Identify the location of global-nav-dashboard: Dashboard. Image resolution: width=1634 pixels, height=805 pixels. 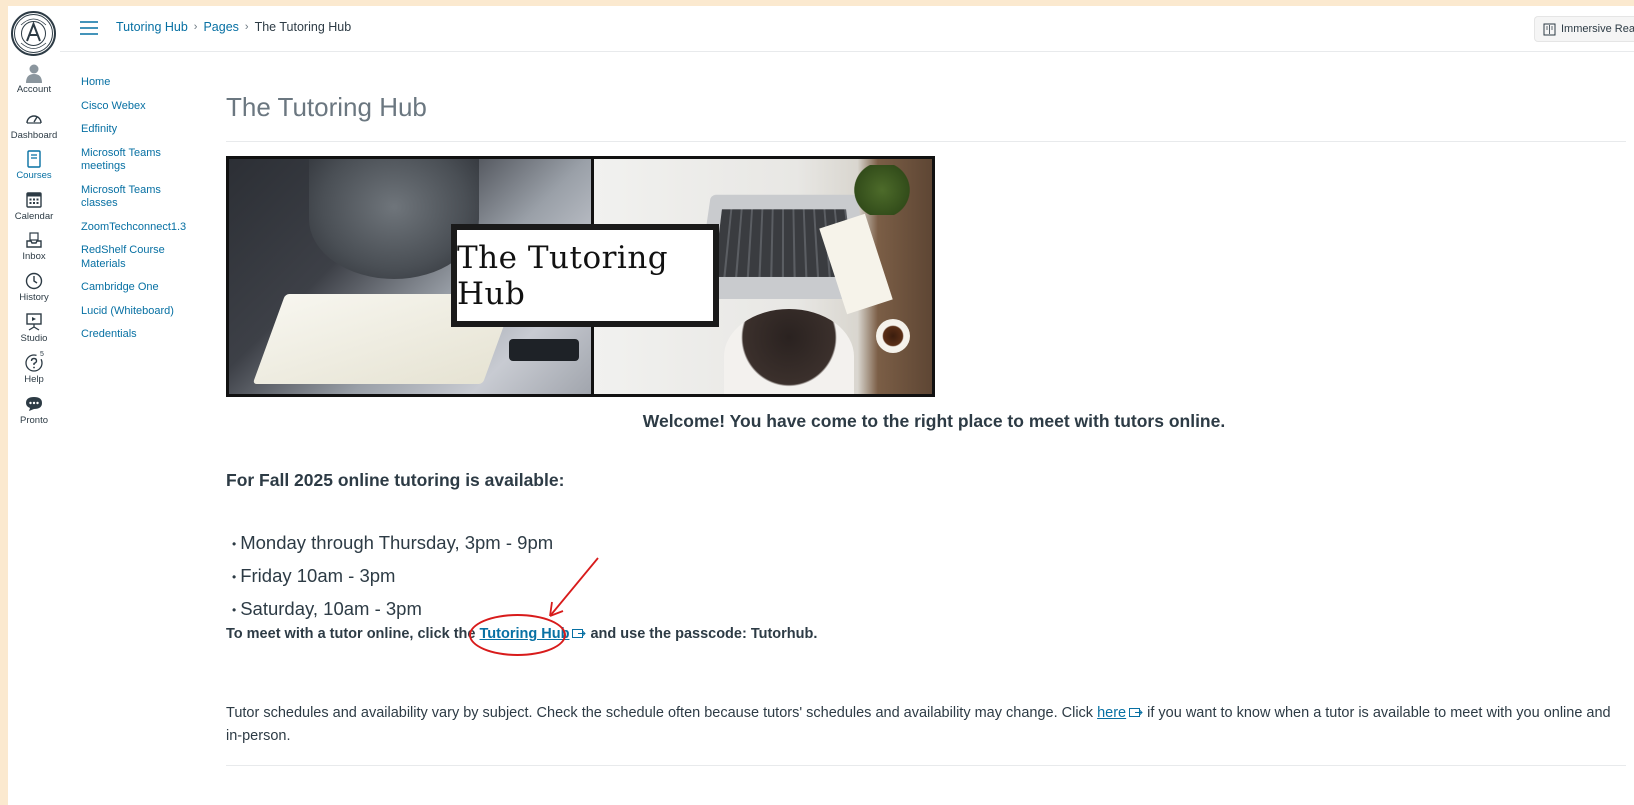
(34, 125).